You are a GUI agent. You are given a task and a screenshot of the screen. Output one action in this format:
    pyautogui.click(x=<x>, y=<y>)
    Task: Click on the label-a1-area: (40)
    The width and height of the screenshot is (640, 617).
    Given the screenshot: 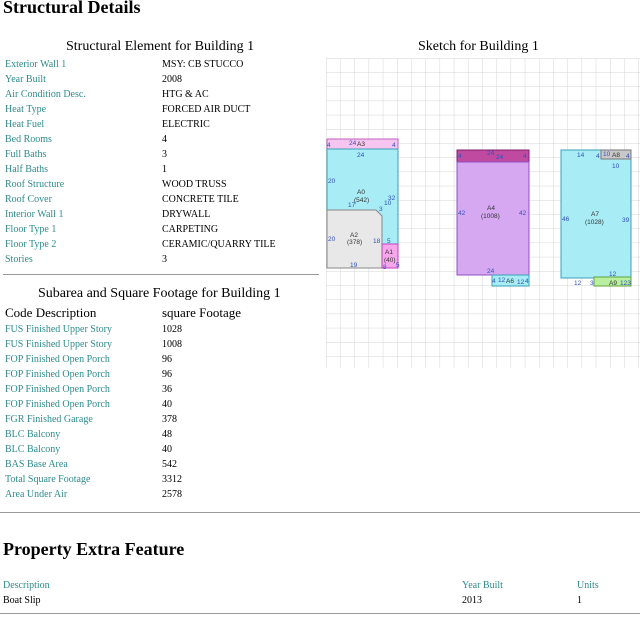 What is the action you would take?
    pyautogui.click(x=390, y=260)
    